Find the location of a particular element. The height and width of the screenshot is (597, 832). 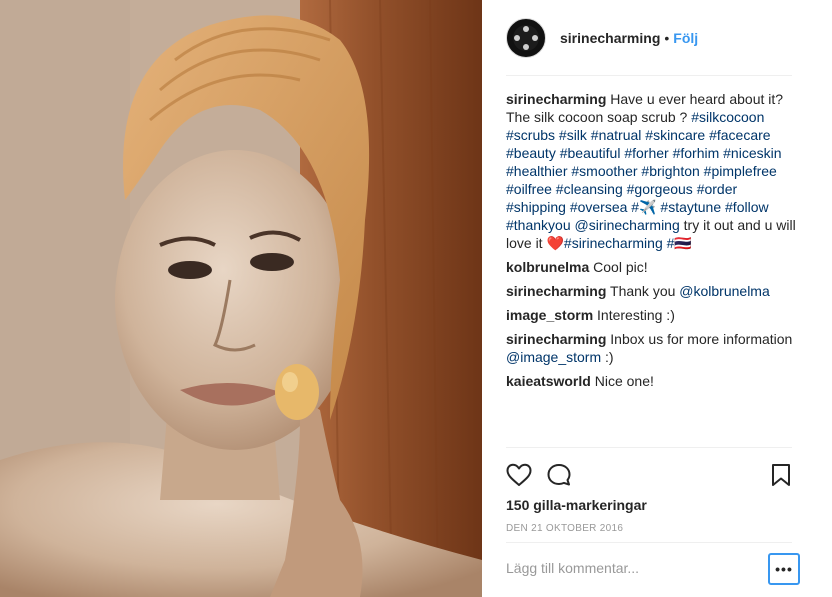

comment-text: Thank you is located at coordinates (645, 291).